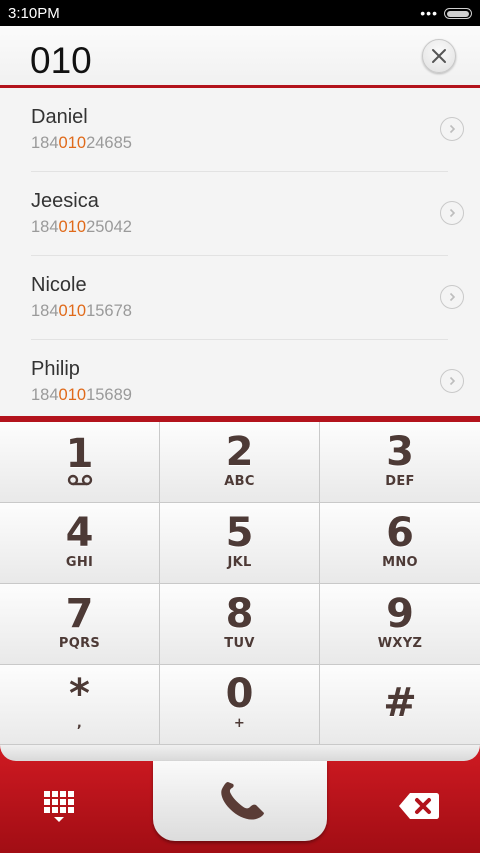  I want to click on key-digit: 4, so click(79, 532).